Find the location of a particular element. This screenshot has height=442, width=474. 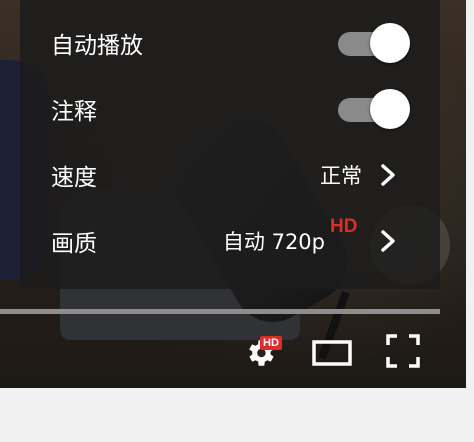

quality-hd-badge: HD is located at coordinates (344, 226).